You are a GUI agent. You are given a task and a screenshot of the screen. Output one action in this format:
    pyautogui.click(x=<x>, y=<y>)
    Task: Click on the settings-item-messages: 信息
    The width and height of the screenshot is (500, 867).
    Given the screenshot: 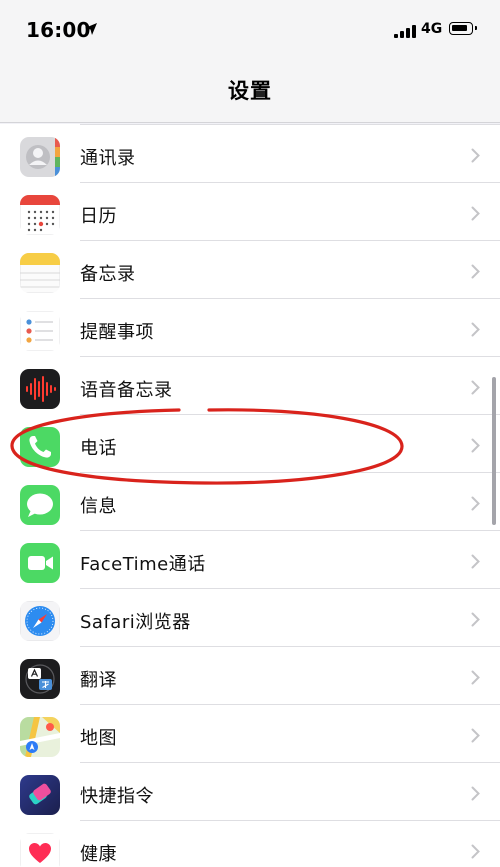 What is the action you would take?
    pyautogui.click(x=250, y=502)
    